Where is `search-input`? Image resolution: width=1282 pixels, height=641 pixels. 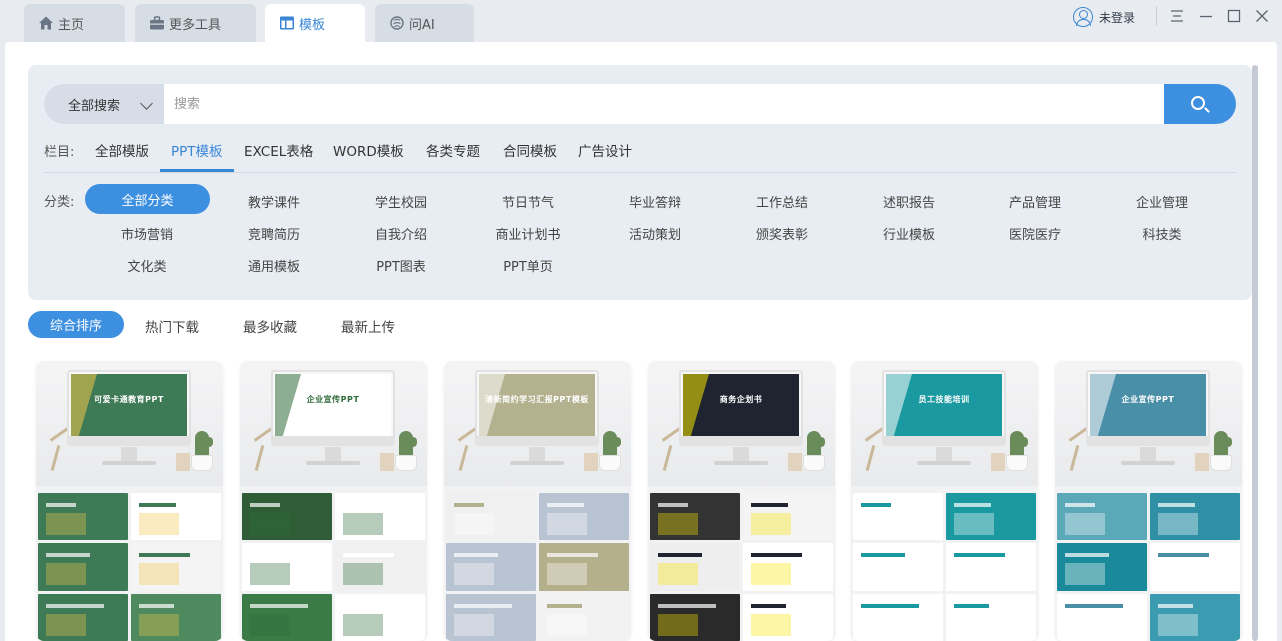 search-input is located at coordinates (664, 104).